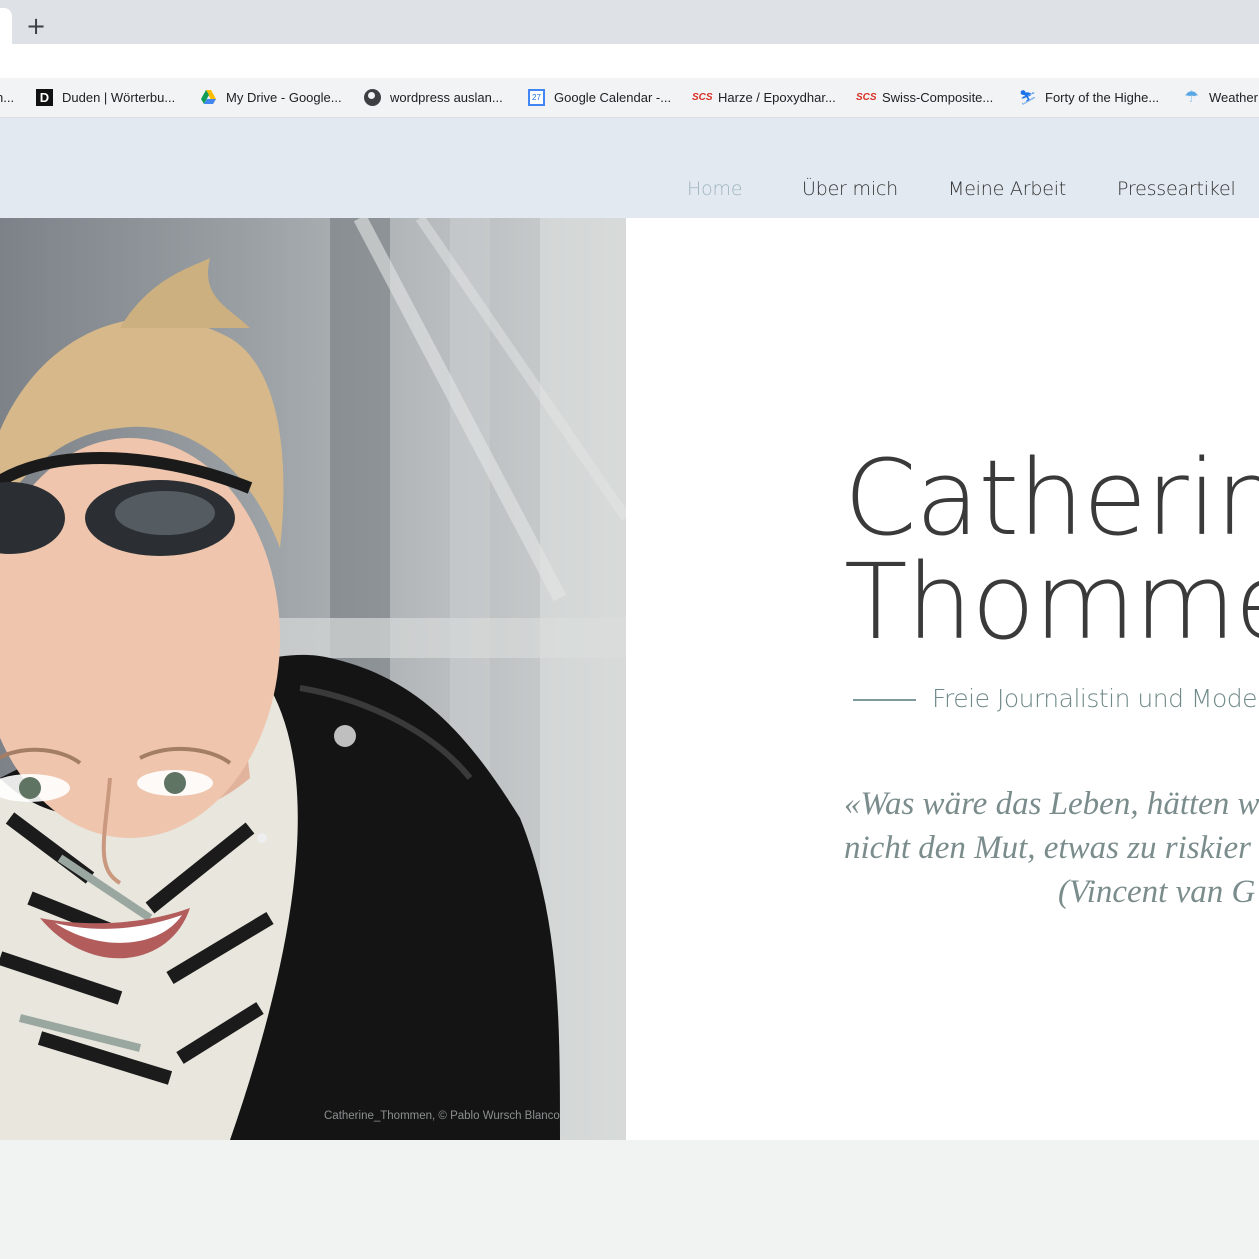  I want to click on hero-name-first: Catherine, so click(1051, 498).